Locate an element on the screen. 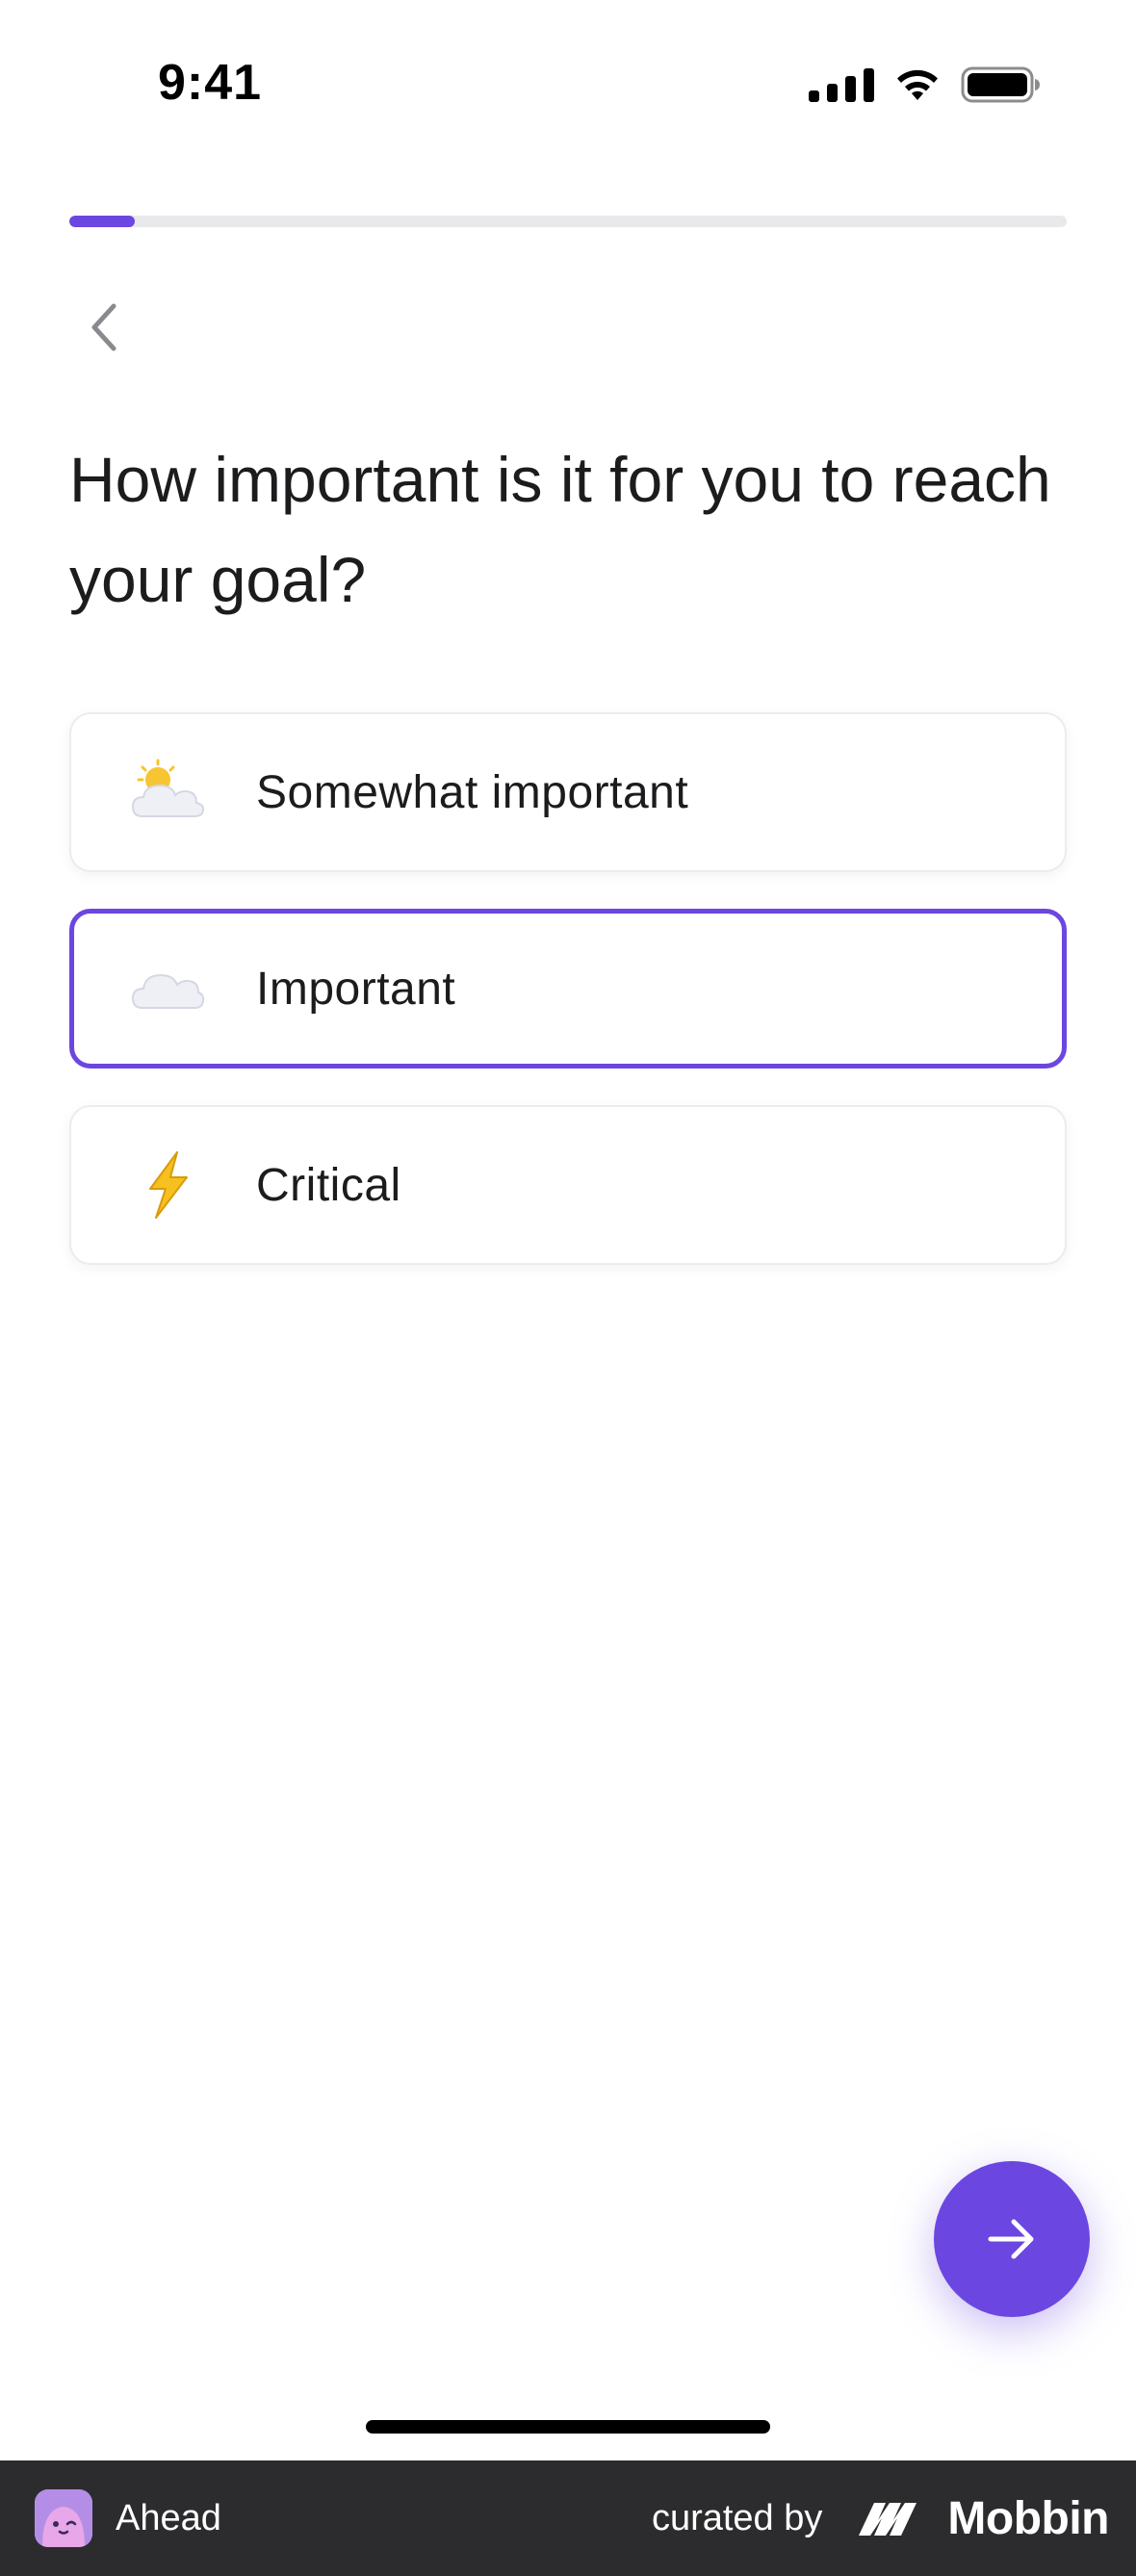  footer-bar: Ahead curated by Mobbin is located at coordinates (568, 2518).